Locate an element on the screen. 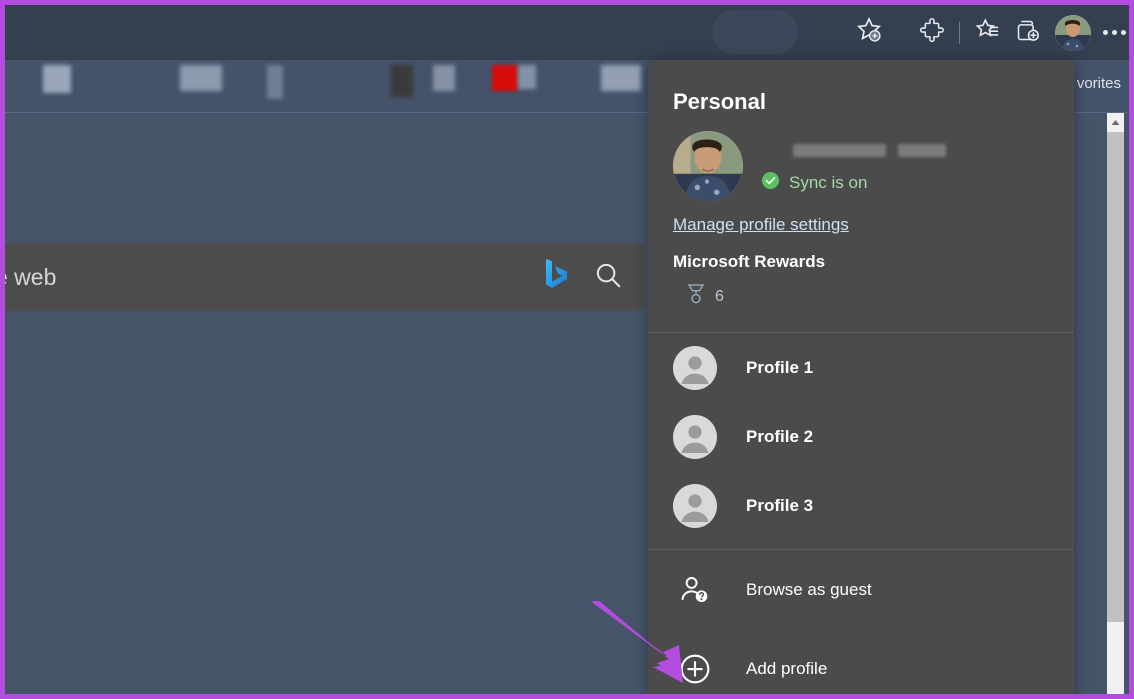 The image size is (1134, 699). profile-list-item-2: Profile 2 is located at coordinates (861, 436).